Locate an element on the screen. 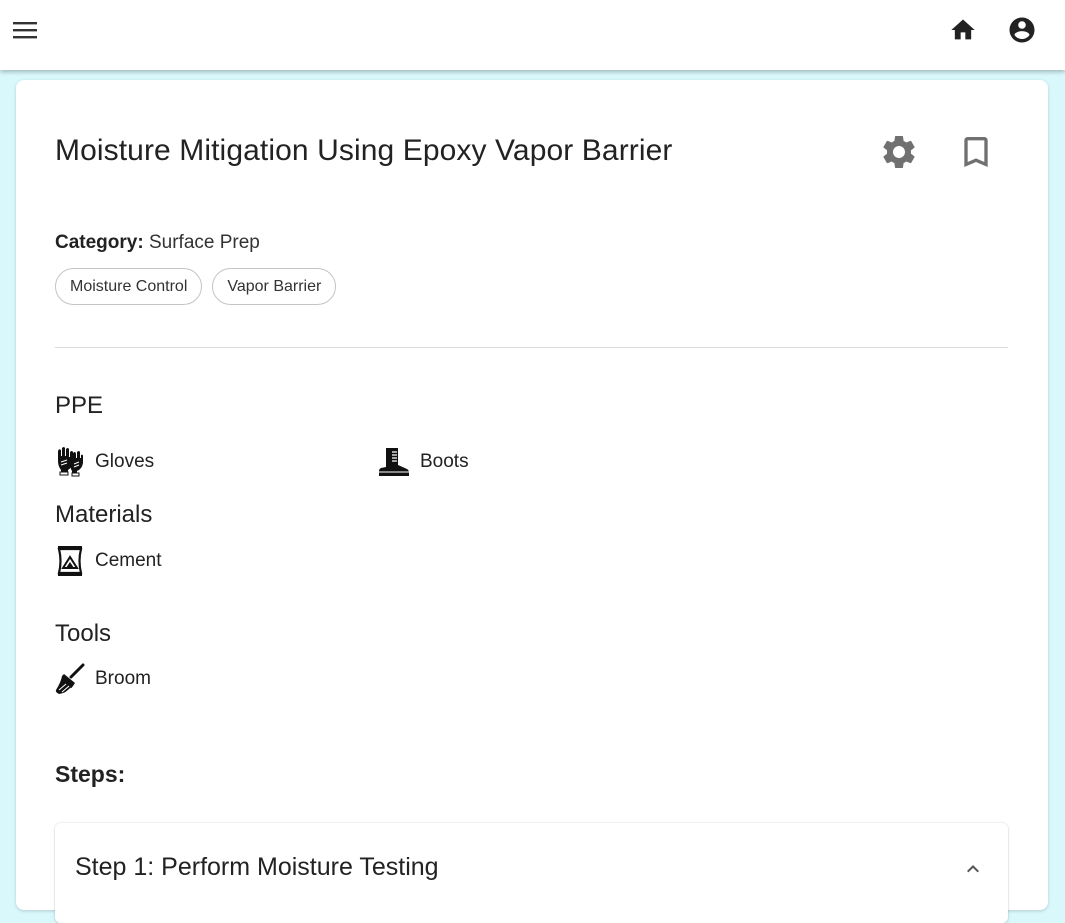 This screenshot has height=923, width=1065. menu-button is located at coordinates (25, 30).